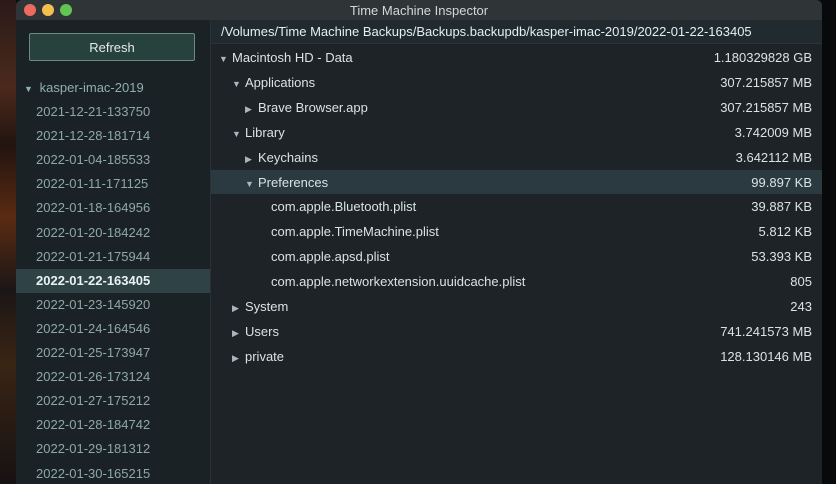 The width and height of the screenshot is (836, 484). I want to click on tree-row-name: ▼ Preferences, so click(286, 183).